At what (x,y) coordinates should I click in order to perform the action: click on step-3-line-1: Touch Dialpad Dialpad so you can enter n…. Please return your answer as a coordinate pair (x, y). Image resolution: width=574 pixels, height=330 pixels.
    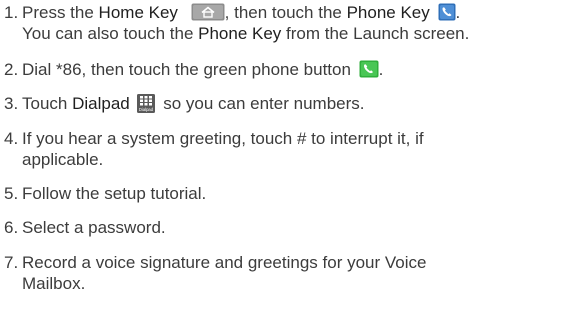
    Looking at the image, I should click on (296, 103).